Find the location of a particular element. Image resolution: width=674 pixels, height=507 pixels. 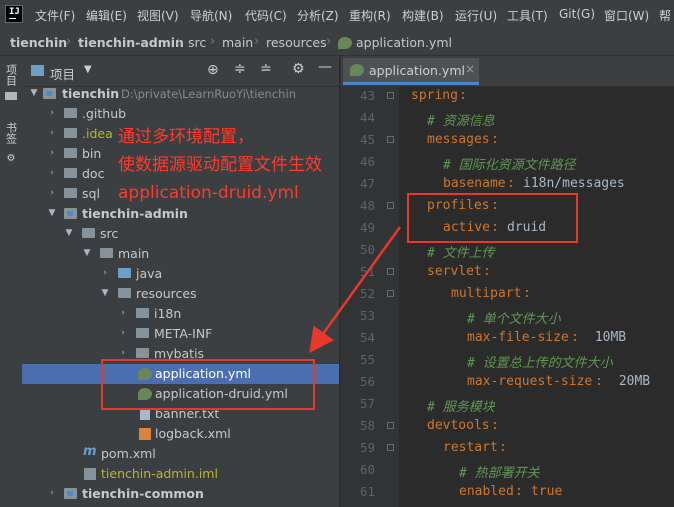

yaml-key: servlet is located at coordinates (454, 271).